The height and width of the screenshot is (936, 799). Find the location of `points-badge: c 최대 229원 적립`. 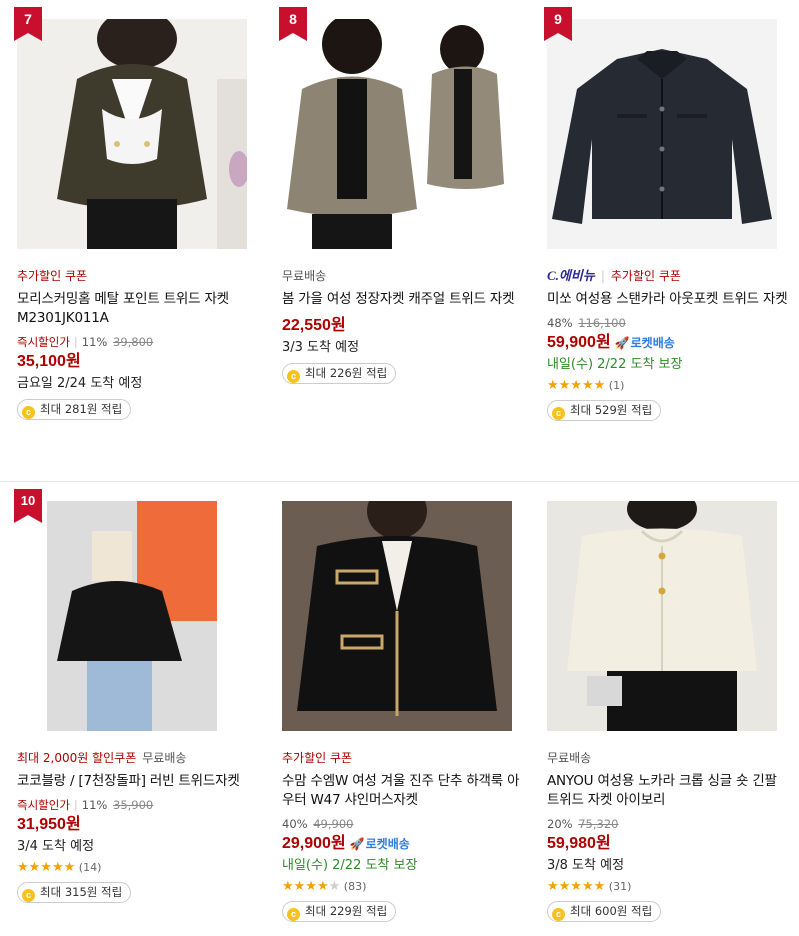

points-badge: c 최대 229원 적립 is located at coordinates (339, 911).